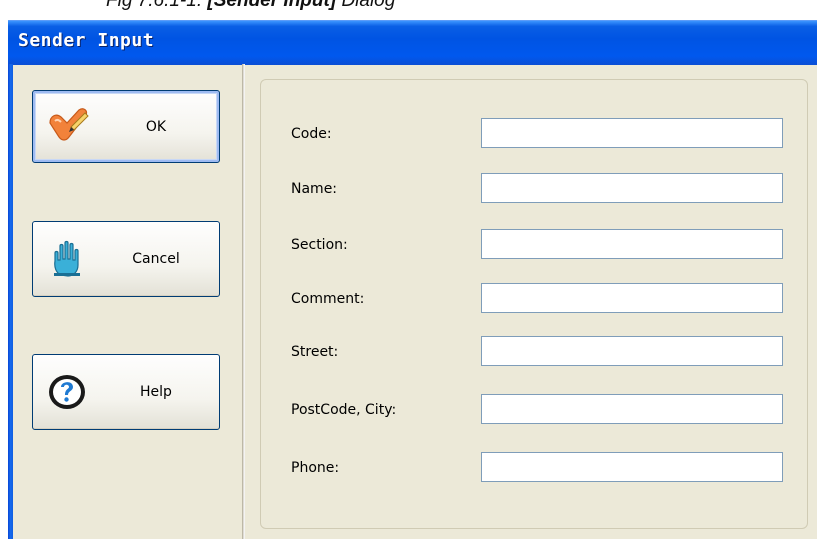 The width and height of the screenshot is (817, 539). Describe the element at coordinates (156, 126) in the screenshot. I see `ok-button-label: OK` at that location.